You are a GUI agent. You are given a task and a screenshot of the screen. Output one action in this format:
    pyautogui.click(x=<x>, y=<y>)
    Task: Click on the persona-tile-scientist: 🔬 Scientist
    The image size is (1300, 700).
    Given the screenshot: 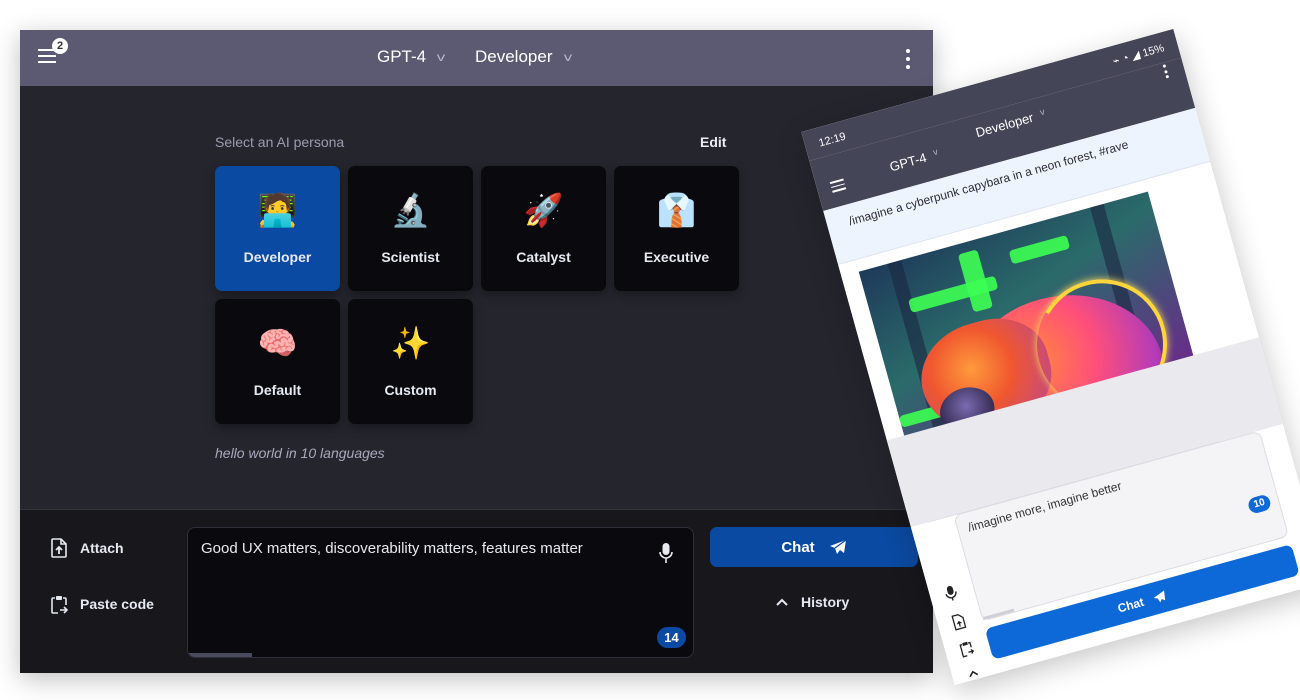 What is the action you would take?
    pyautogui.click(x=410, y=228)
    